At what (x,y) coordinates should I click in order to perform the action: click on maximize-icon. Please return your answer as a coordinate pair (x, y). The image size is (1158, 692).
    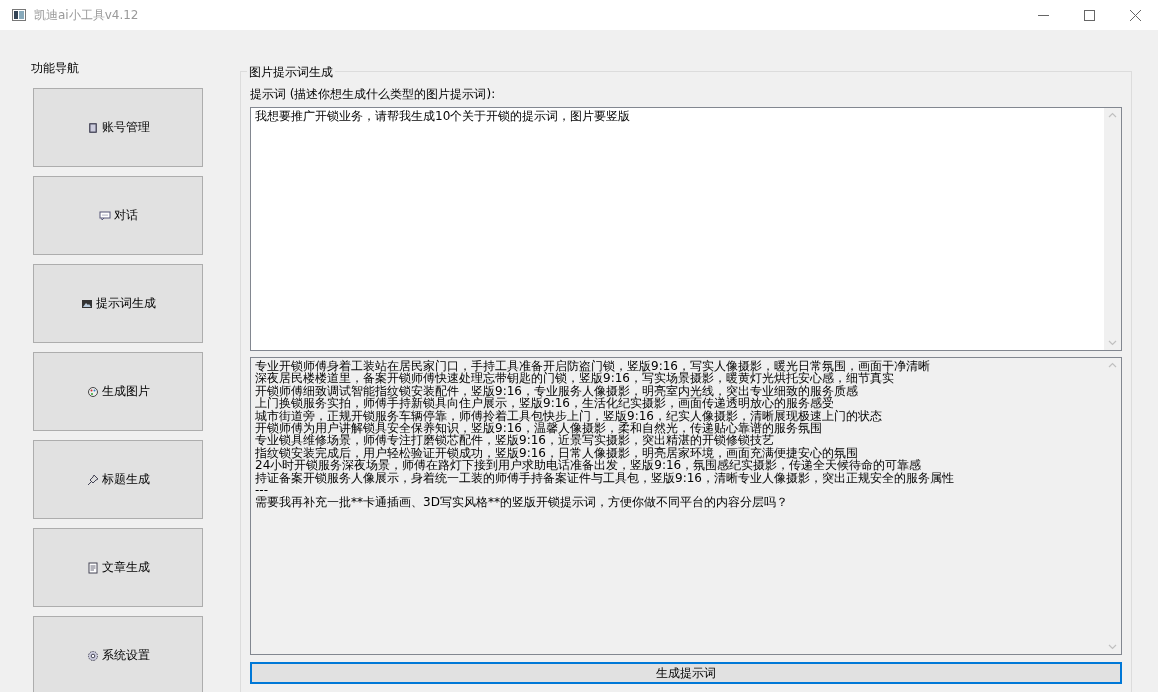
    Looking at the image, I should click on (1089, 15).